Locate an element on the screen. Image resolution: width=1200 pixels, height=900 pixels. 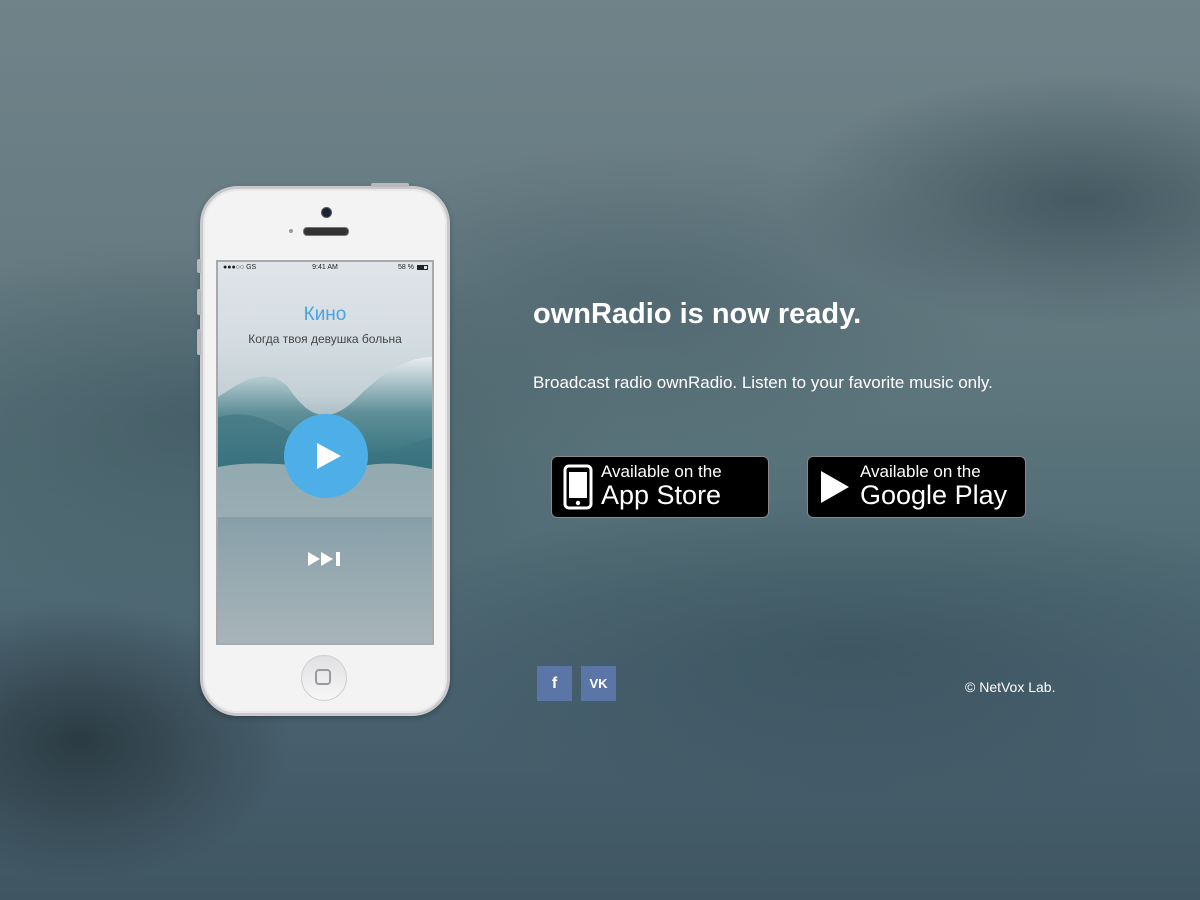
google-play-small-label: Available on the is located at coordinates (920, 471).